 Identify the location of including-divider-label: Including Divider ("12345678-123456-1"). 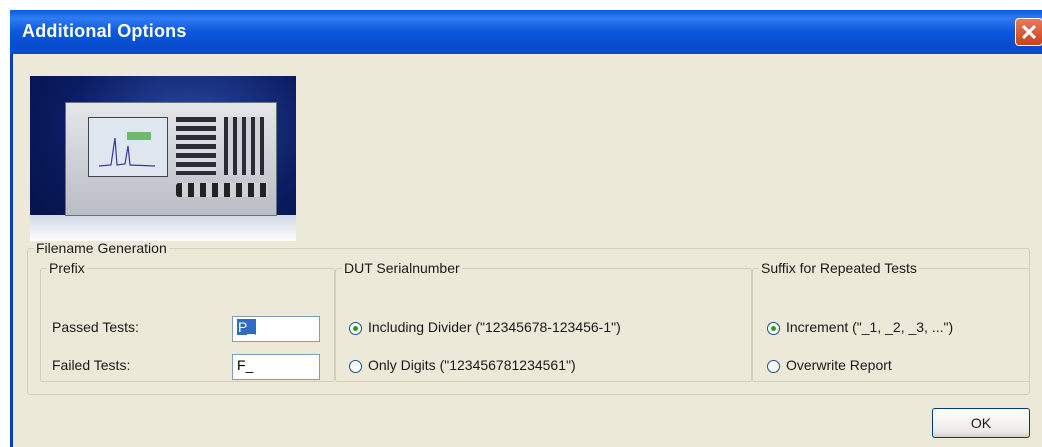
(494, 327).